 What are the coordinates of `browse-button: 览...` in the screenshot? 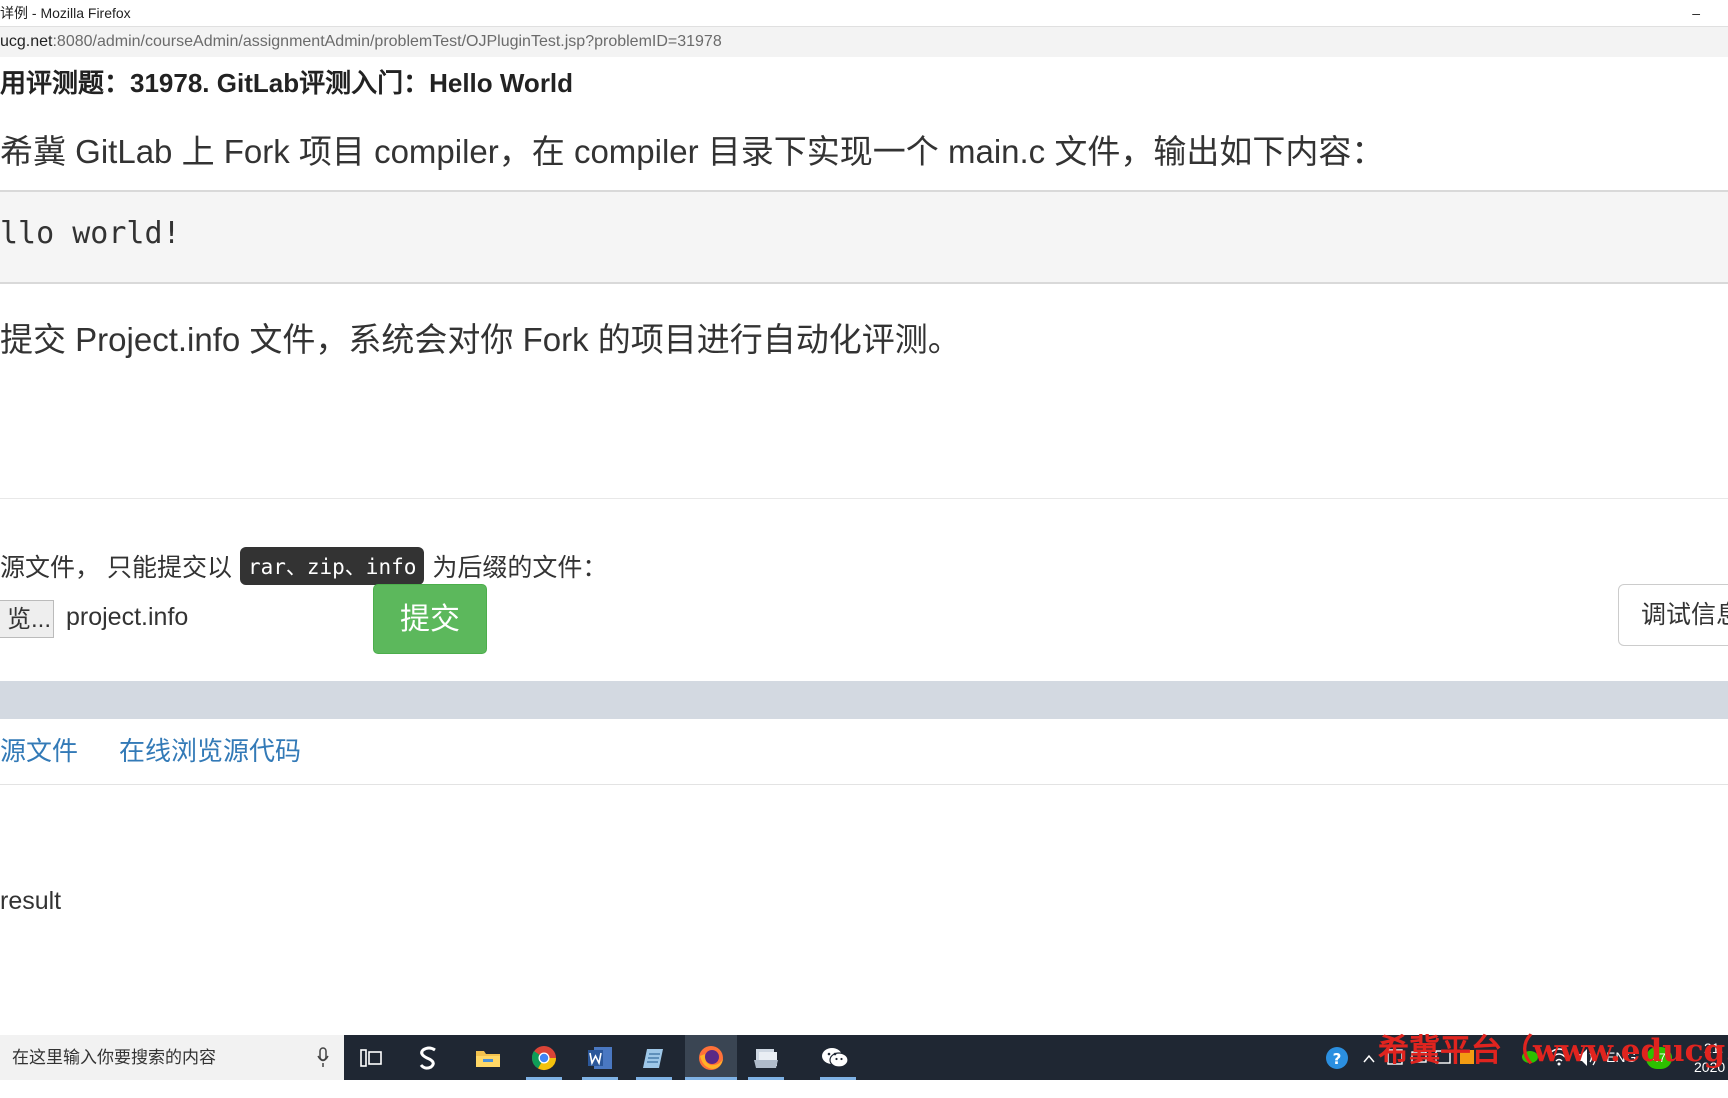 It's located at (27, 619).